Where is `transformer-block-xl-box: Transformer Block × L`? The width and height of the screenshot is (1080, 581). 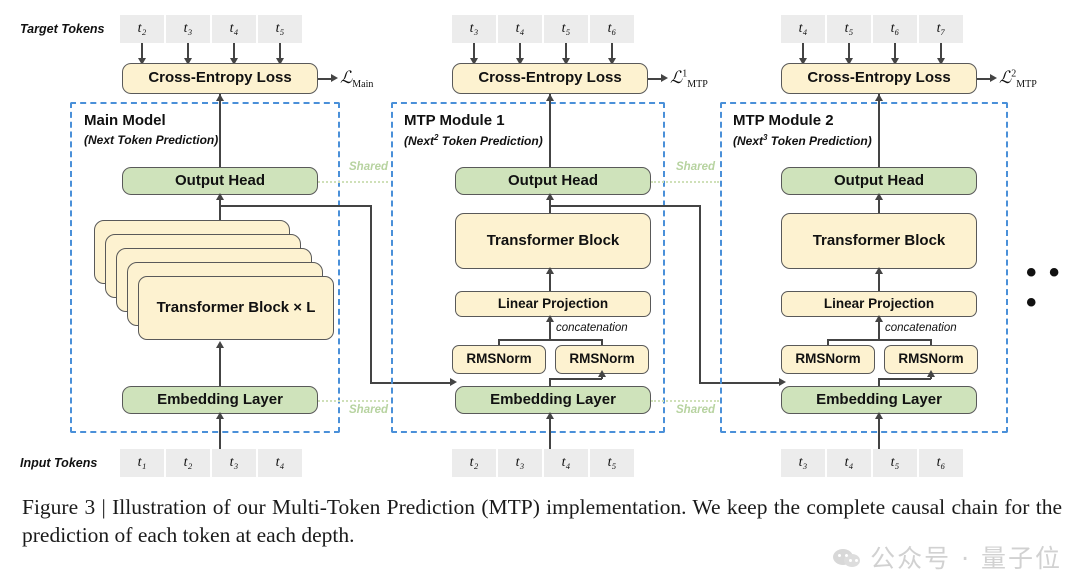
transformer-block-xl-box: Transformer Block × L is located at coordinates (236, 308).